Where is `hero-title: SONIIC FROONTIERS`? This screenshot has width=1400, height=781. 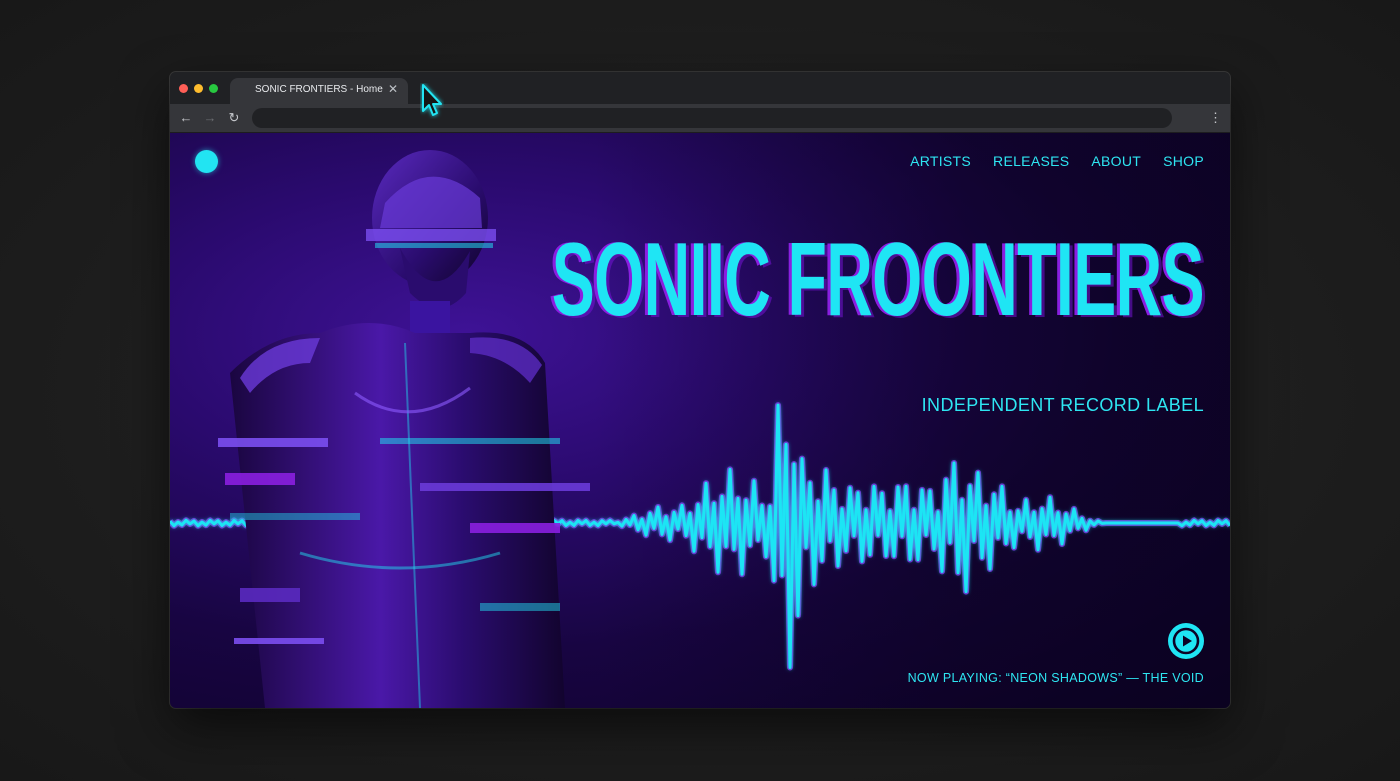
hero-title: SONIIC FROONTIERS is located at coordinates (878, 280).